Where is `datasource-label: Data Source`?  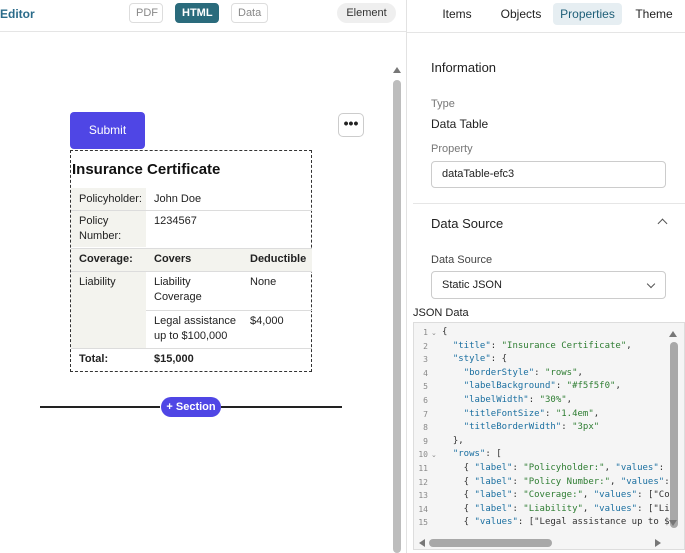
datasource-label: Data Source is located at coordinates (462, 260).